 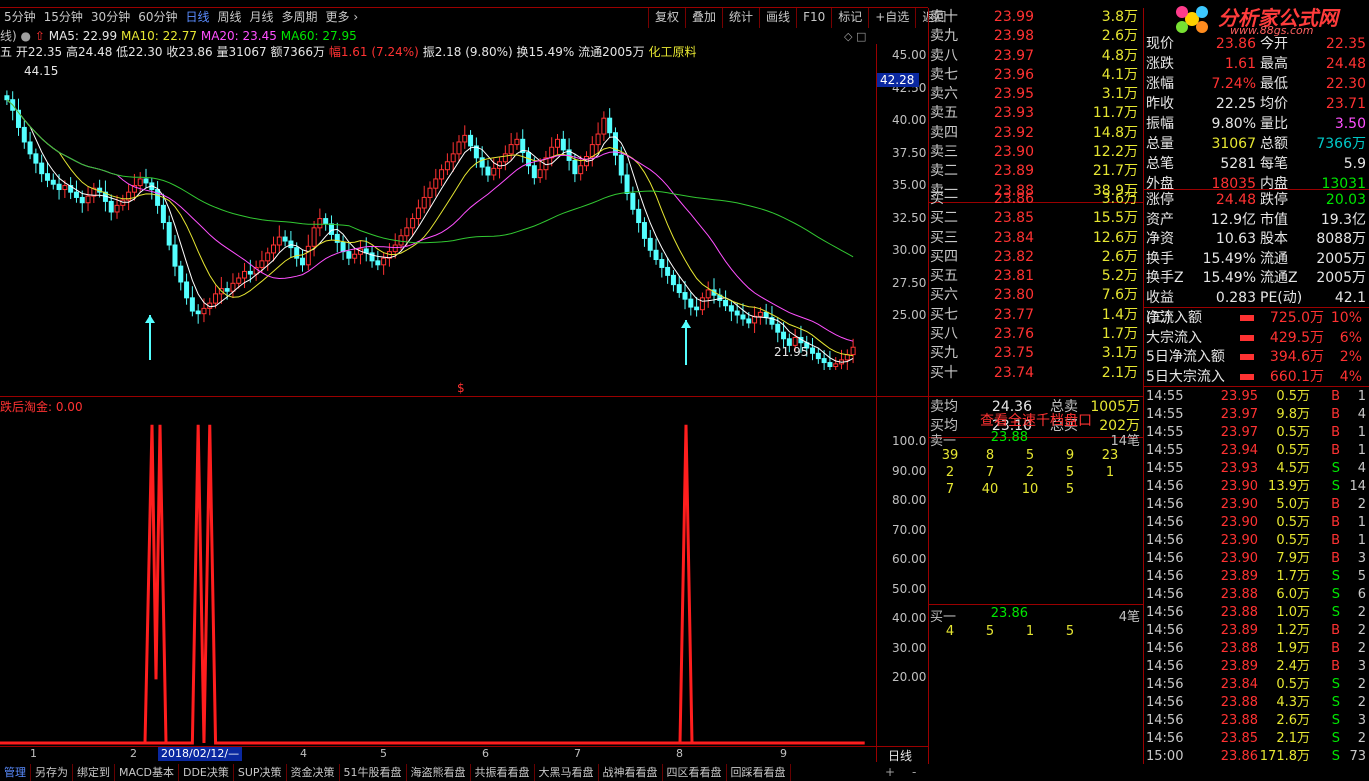 What do you see at coordinates (1036, 295) in the screenshot?
I see `book-row: 买六 23.80 7.6万` at bounding box center [1036, 295].